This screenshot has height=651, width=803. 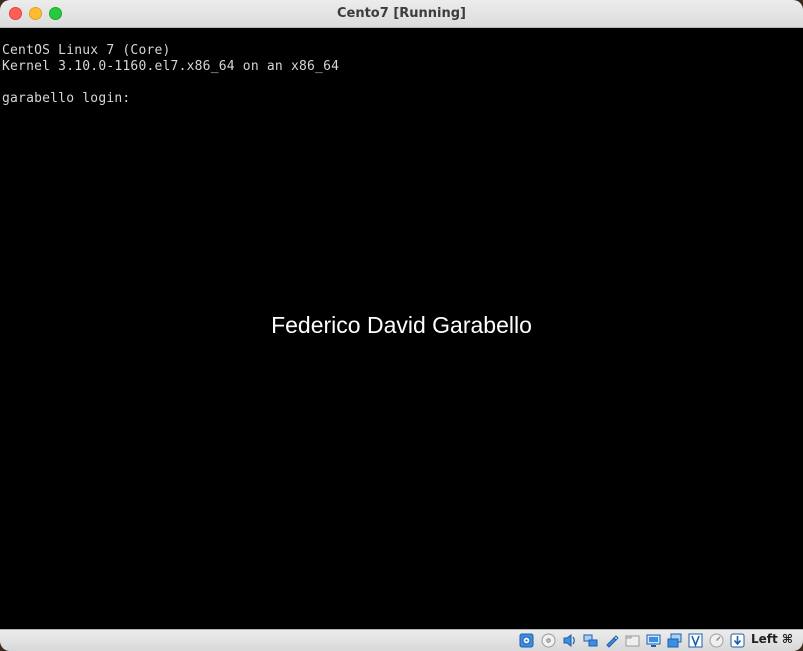 I want to click on console-line-os: CentOS Linux 7 (Core), so click(x=86, y=50).